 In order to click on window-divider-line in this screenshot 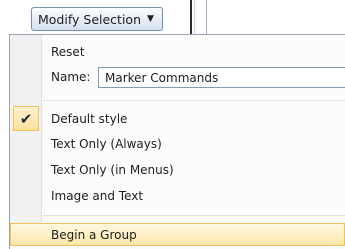, I will do `click(206, 17)`.